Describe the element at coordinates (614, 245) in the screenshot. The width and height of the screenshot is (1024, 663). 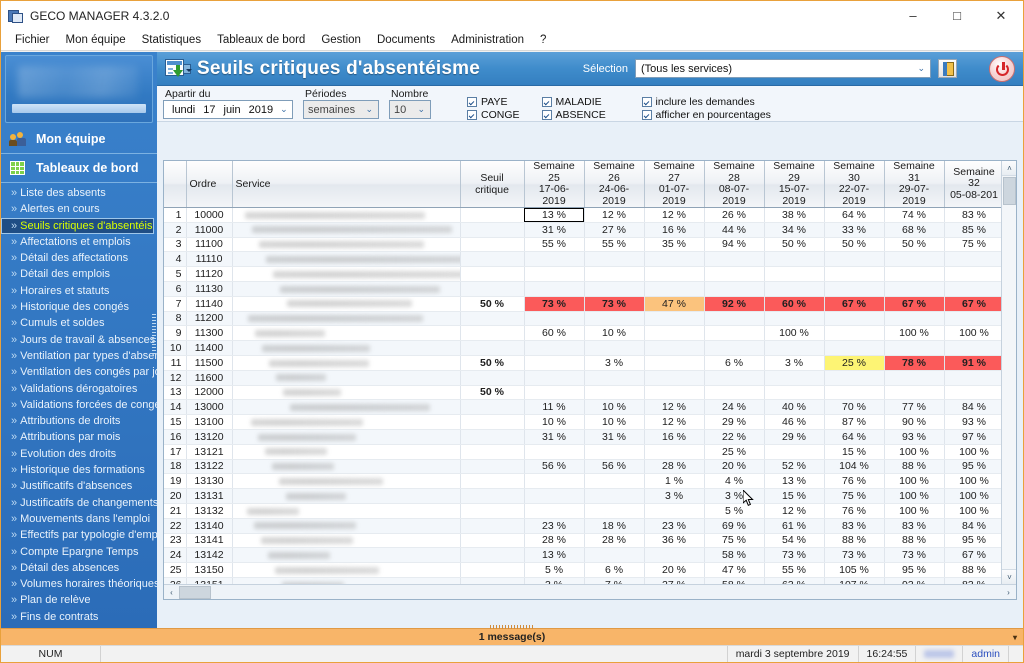
I see `cell-week-2: 55 %` at that location.